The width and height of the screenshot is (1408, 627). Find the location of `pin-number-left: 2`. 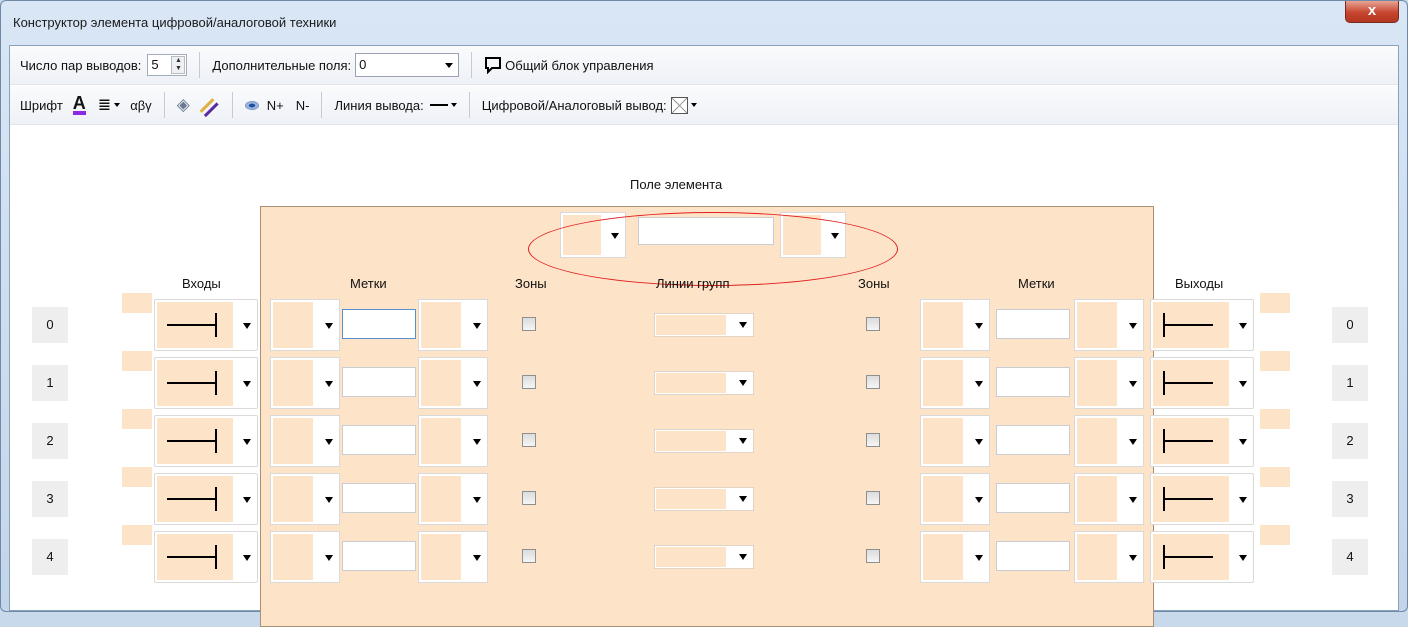

pin-number-left: 2 is located at coordinates (50, 441).